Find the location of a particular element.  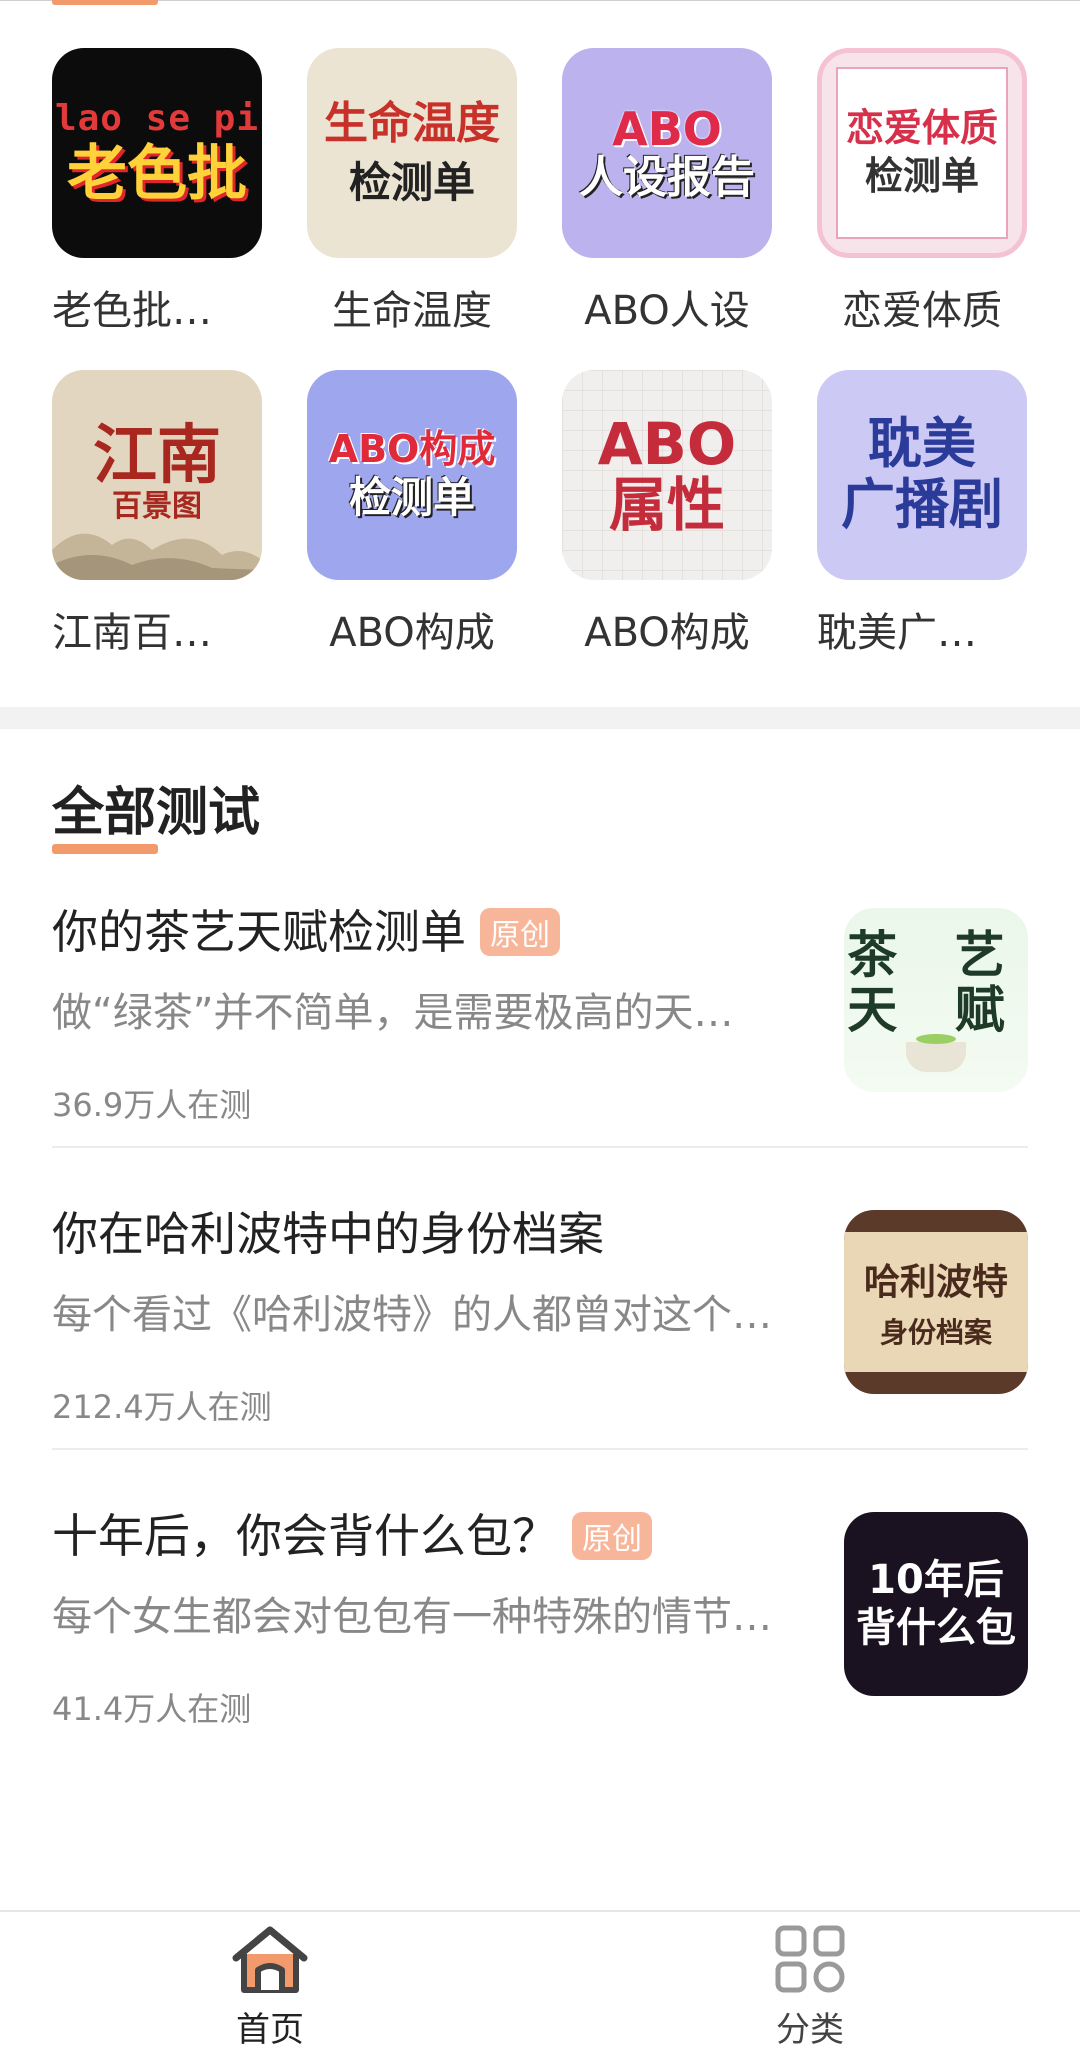

test-participant-count: 41.4万人在测 is located at coordinates (152, 1709).